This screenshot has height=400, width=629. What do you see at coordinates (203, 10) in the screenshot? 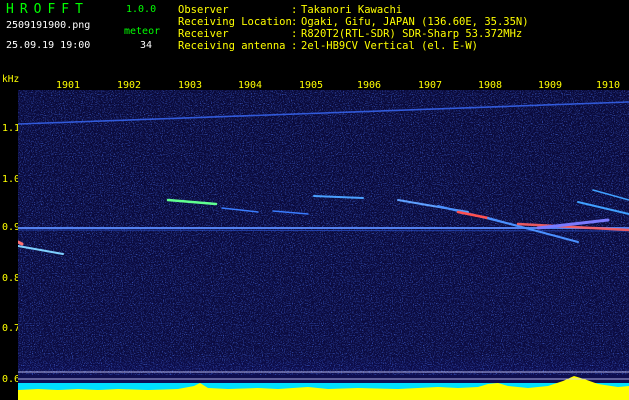
I see `info-key: Observer` at bounding box center [203, 10].